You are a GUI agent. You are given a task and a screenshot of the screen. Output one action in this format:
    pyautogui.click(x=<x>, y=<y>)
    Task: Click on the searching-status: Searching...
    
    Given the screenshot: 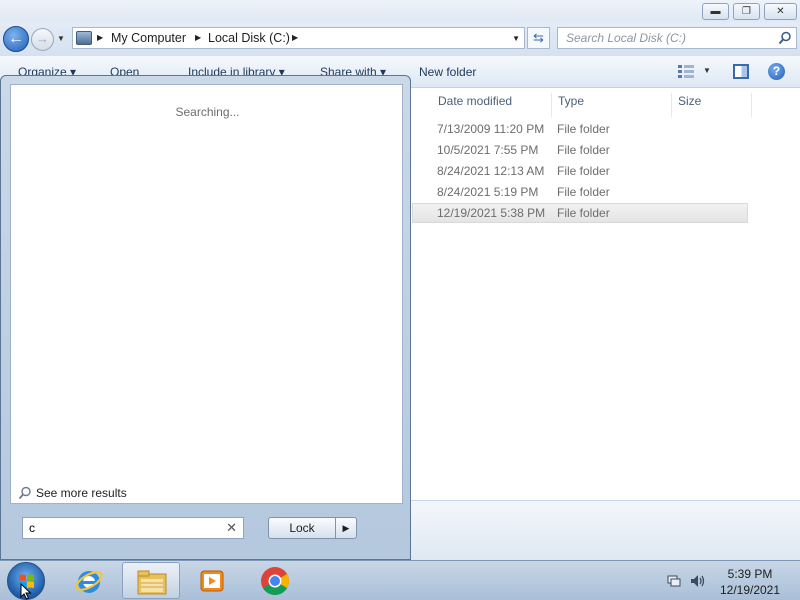 What is the action you would take?
    pyautogui.click(x=207, y=112)
    